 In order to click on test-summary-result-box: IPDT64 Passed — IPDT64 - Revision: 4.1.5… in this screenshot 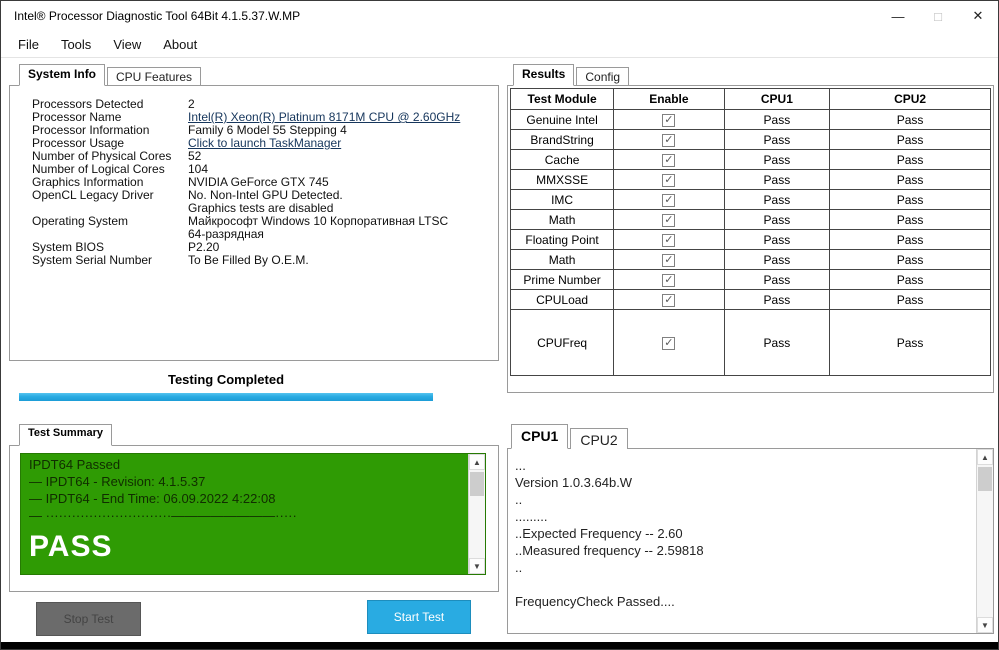, I will do `click(253, 514)`.